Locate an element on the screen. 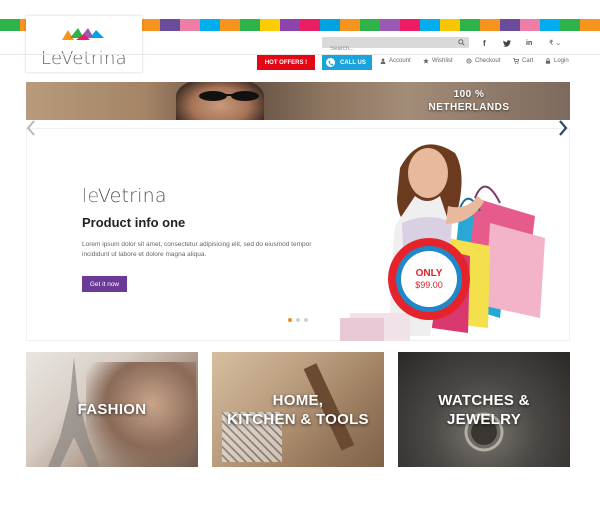  lock-icon is located at coordinates (548, 61).